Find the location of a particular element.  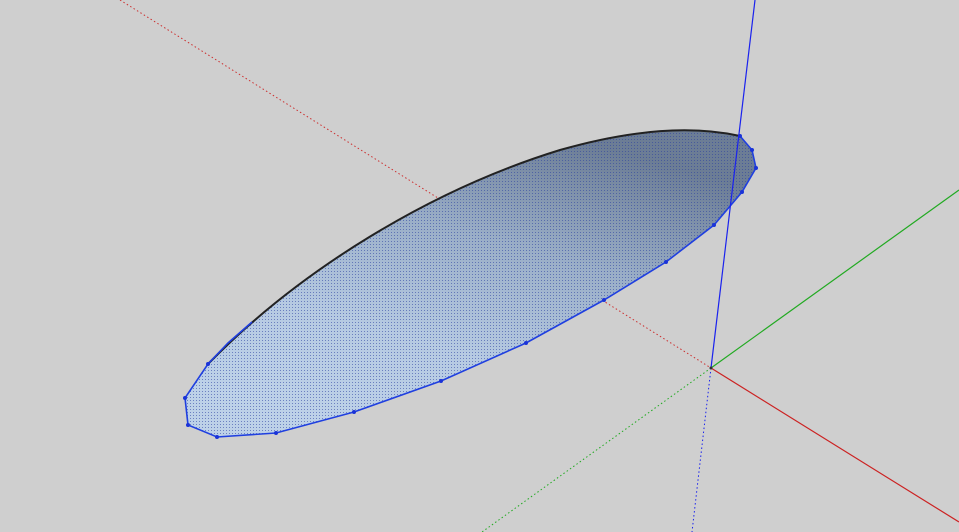

origin-point is located at coordinates (711, 368).